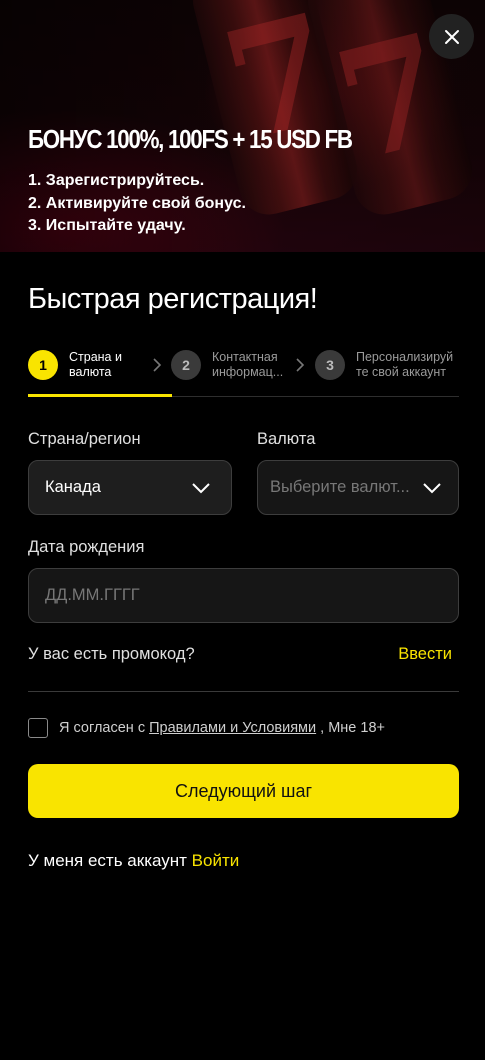  What do you see at coordinates (401, 372) in the screenshot?
I see `step-label-line: те свой аккаунт` at bounding box center [401, 372].